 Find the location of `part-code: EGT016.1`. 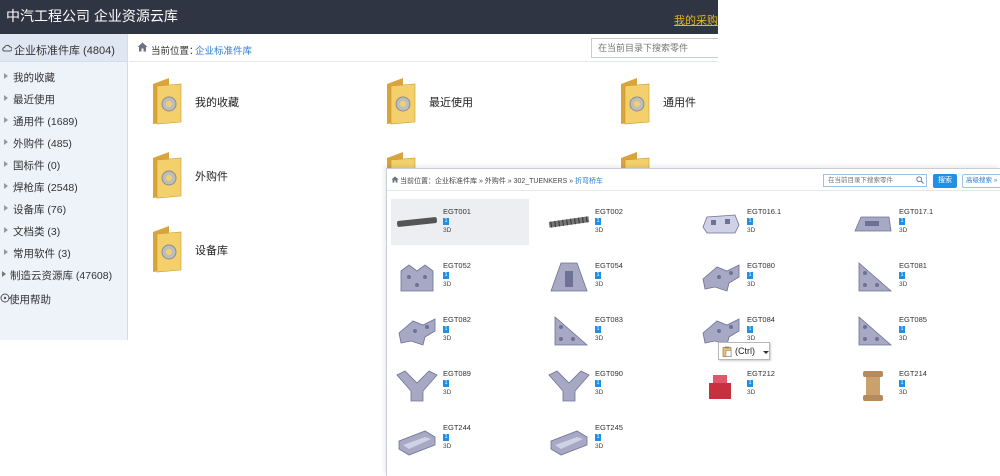

part-code: EGT016.1 is located at coordinates (764, 211).